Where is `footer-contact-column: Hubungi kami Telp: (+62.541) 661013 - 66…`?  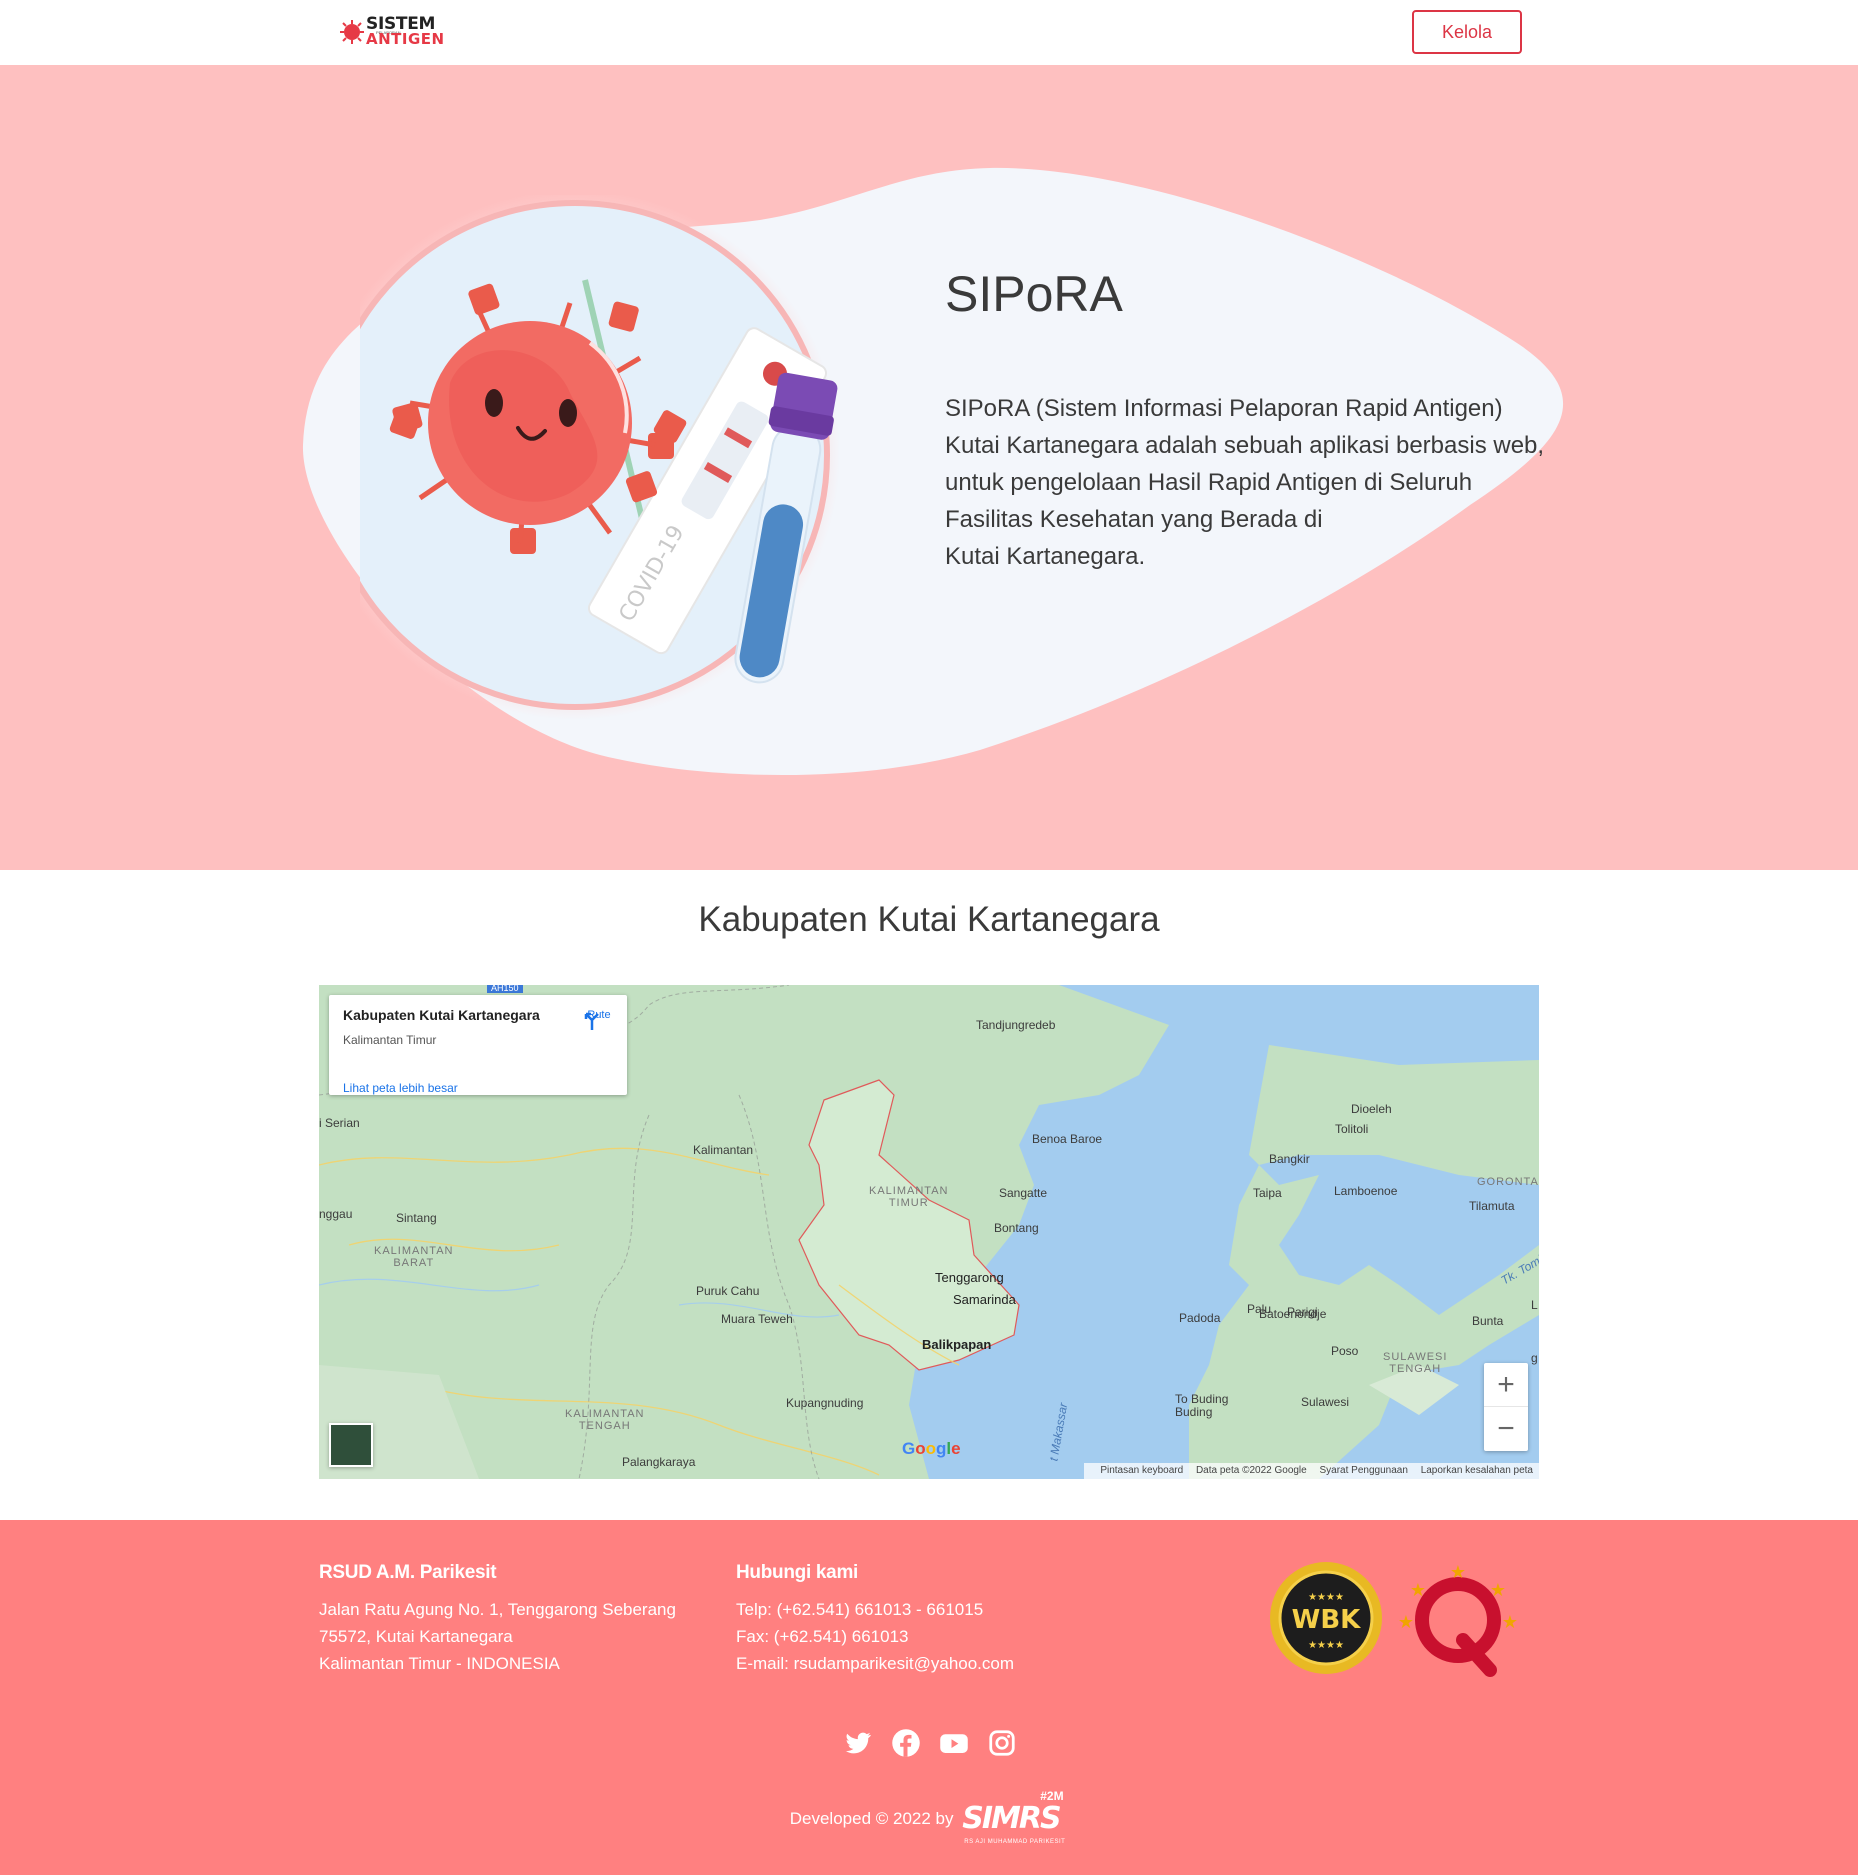
footer-contact-column: Hubungi kami Telp: (+62.541) 661013 - 66… is located at coordinates (875, 1619).